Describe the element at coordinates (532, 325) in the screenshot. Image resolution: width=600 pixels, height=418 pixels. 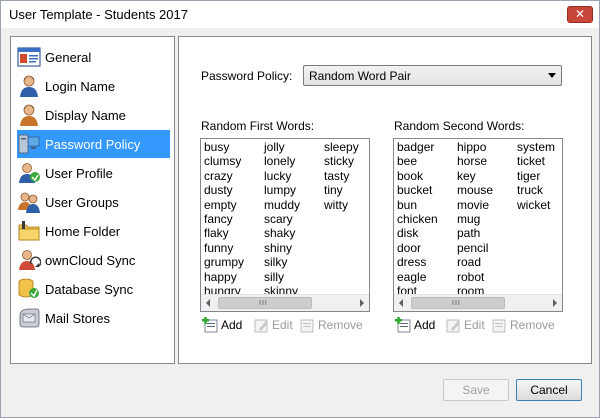
I see `remove-label: Remove` at that location.